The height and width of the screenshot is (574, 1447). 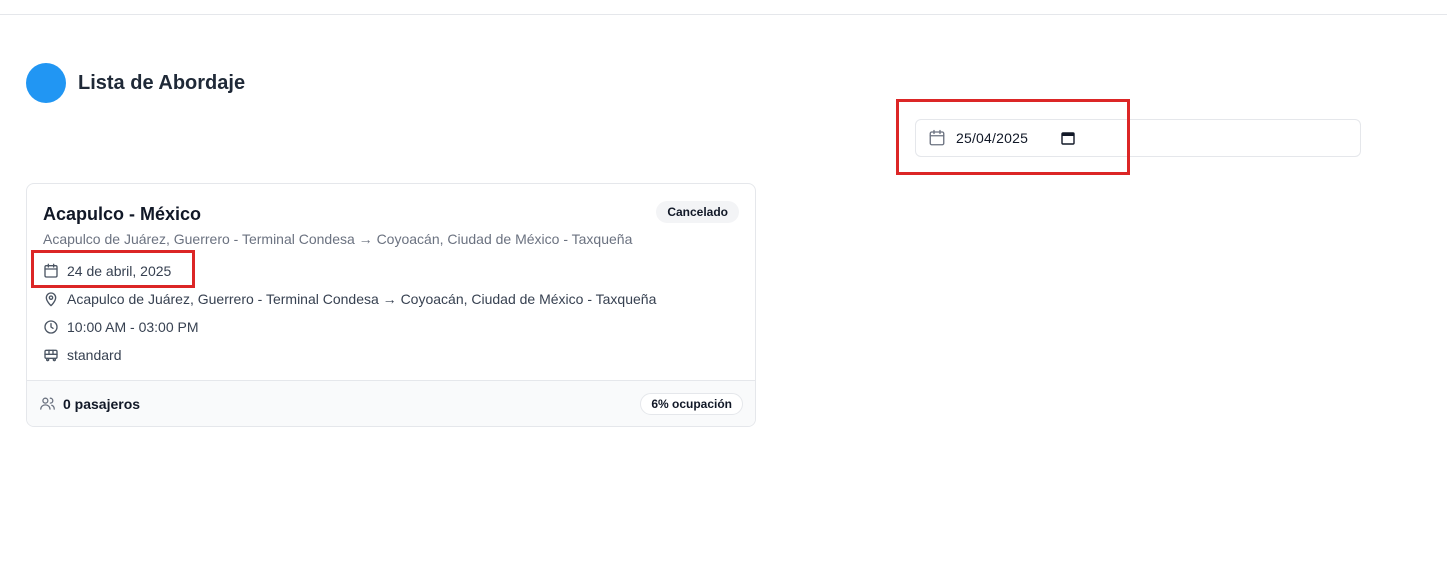 What do you see at coordinates (102, 403) in the screenshot?
I see `passenger-count-label: 0 pasajeros` at bounding box center [102, 403].